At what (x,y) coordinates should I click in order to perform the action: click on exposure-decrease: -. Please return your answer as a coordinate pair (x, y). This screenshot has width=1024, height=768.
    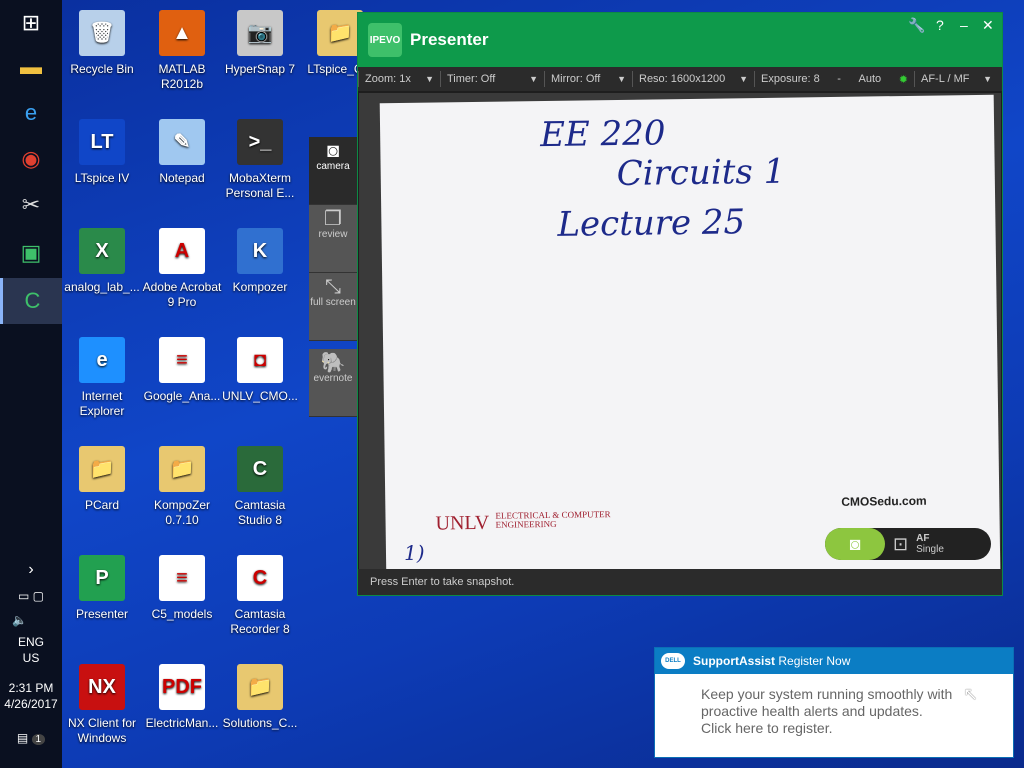
    Looking at the image, I should click on (839, 79).